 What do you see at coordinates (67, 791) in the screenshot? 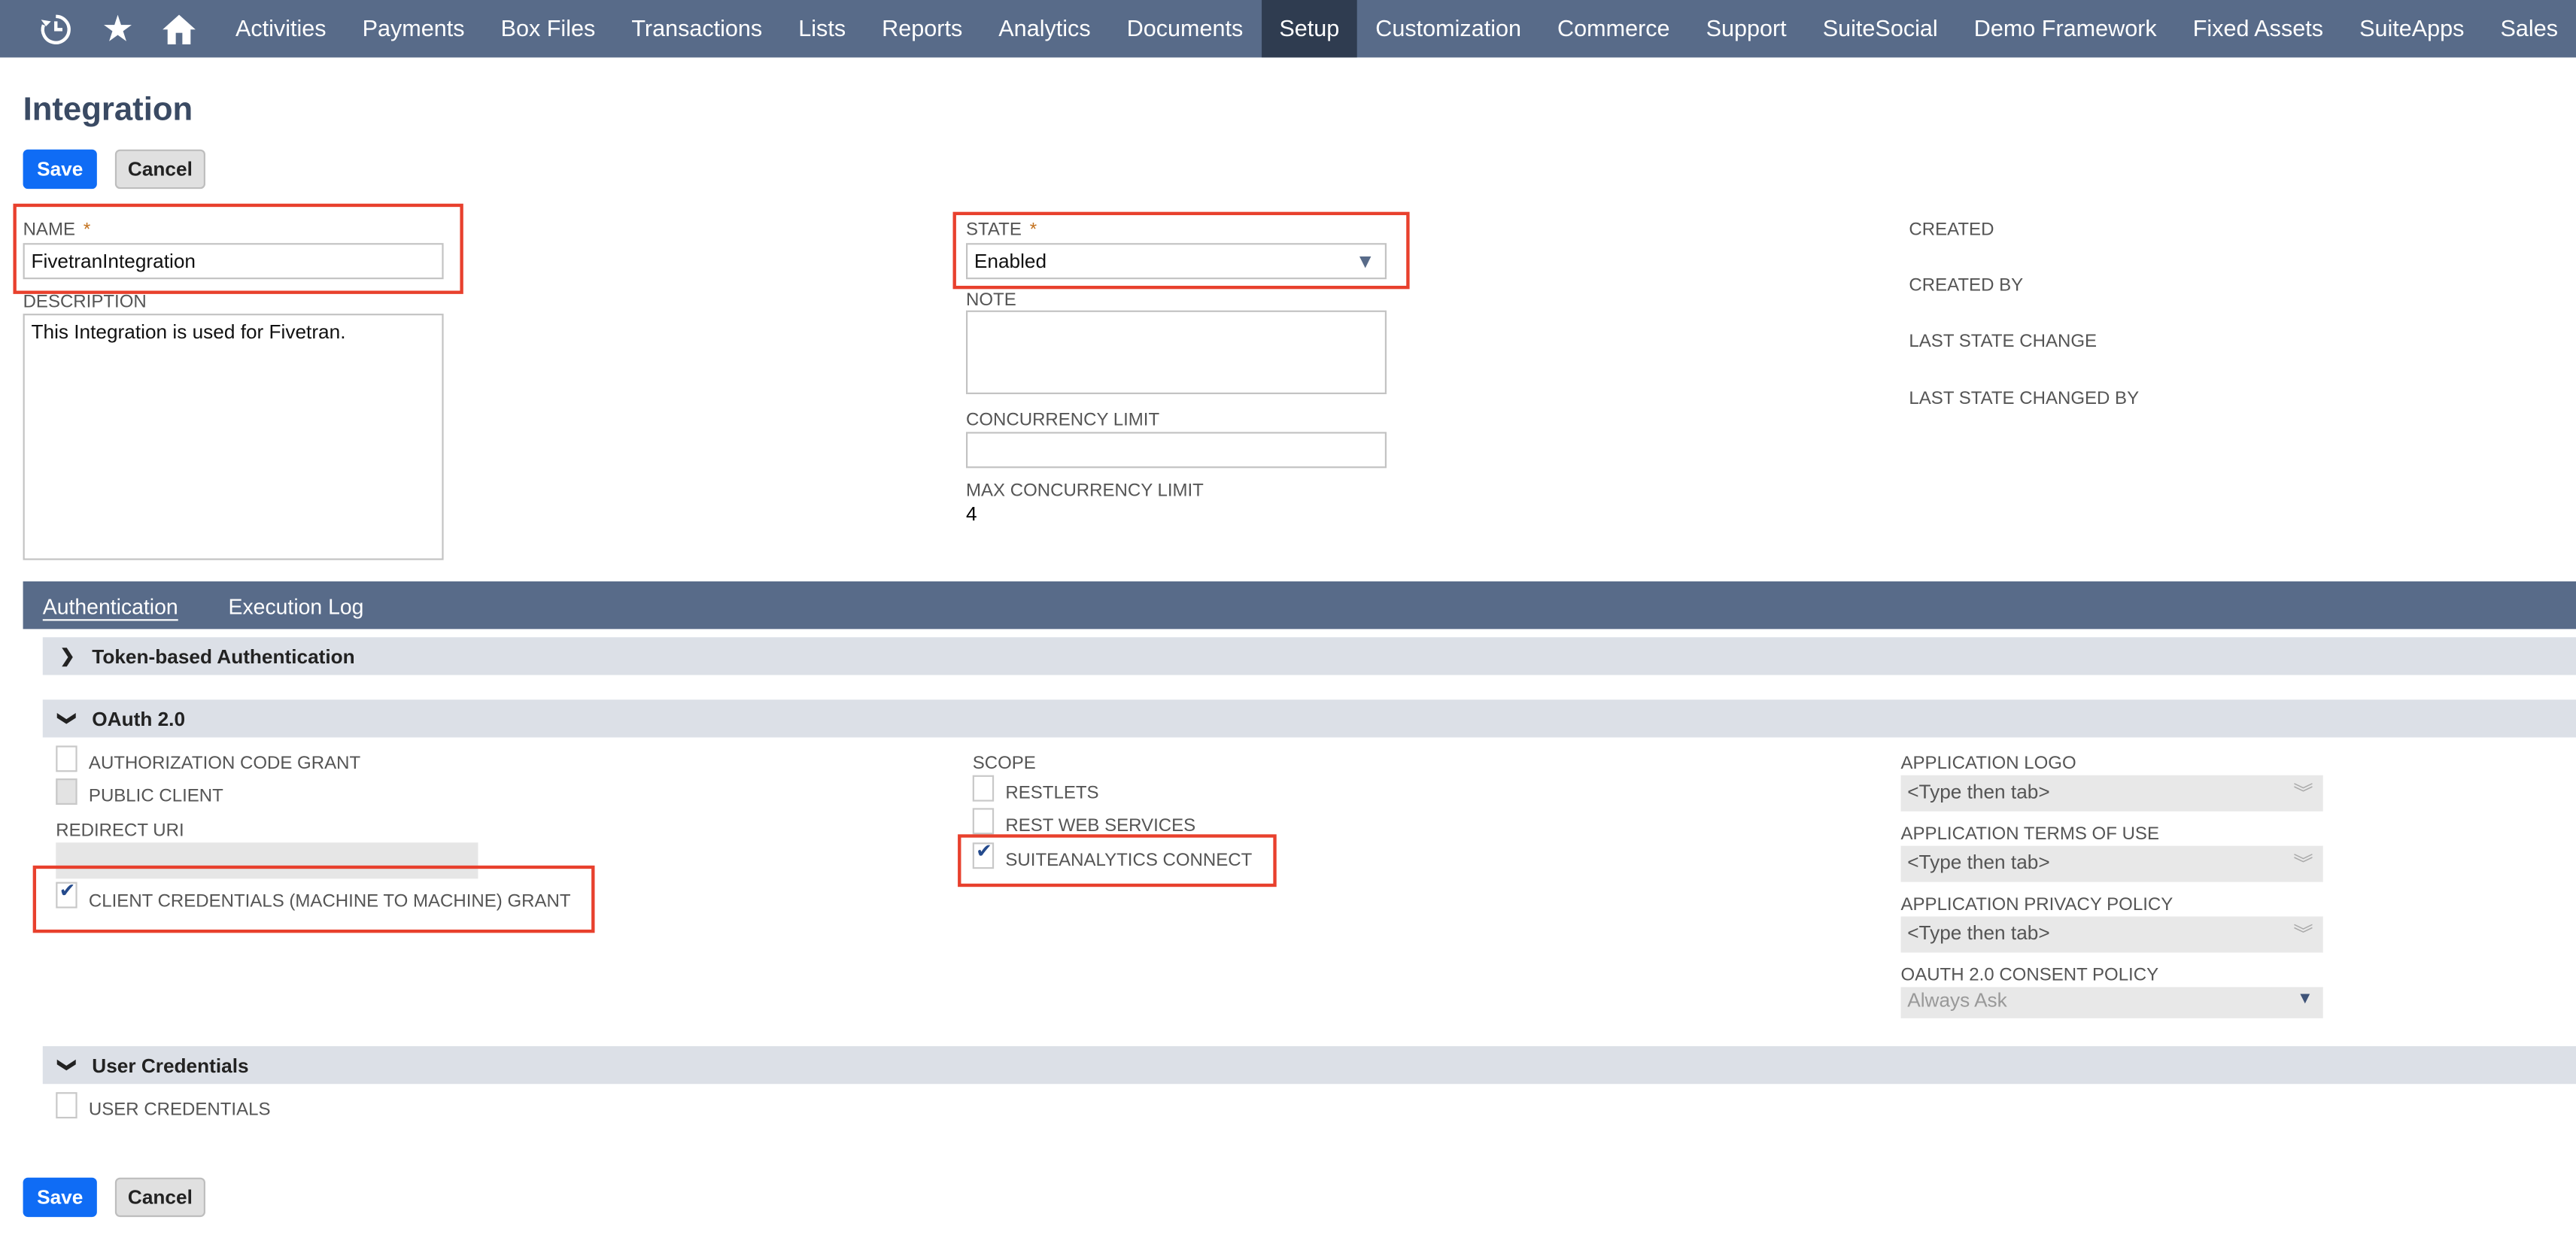
I see `public-client-checkbox` at bounding box center [67, 791].